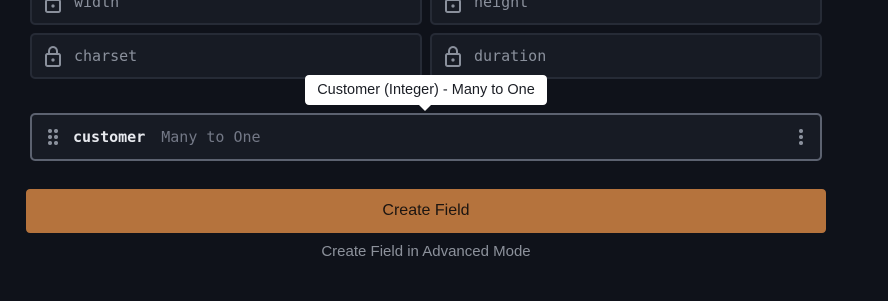  I want to click on field-name: width, so click(97, 5).